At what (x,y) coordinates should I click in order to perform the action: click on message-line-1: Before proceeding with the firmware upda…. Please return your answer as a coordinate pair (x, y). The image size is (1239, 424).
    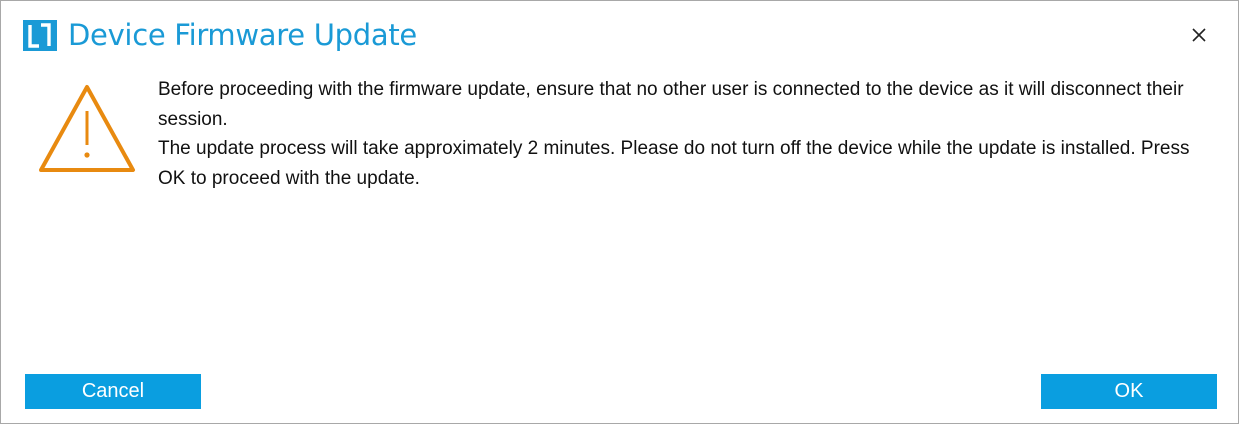
    Looking at the image, I should click on (671, 104).